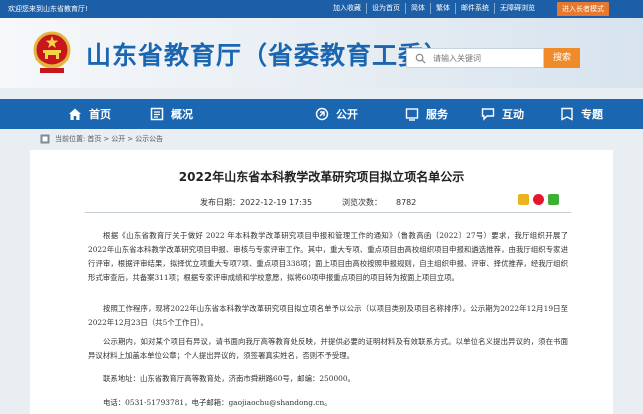 The image size is (643, 414). I want to click on interaction-icon, so click(488, 114).